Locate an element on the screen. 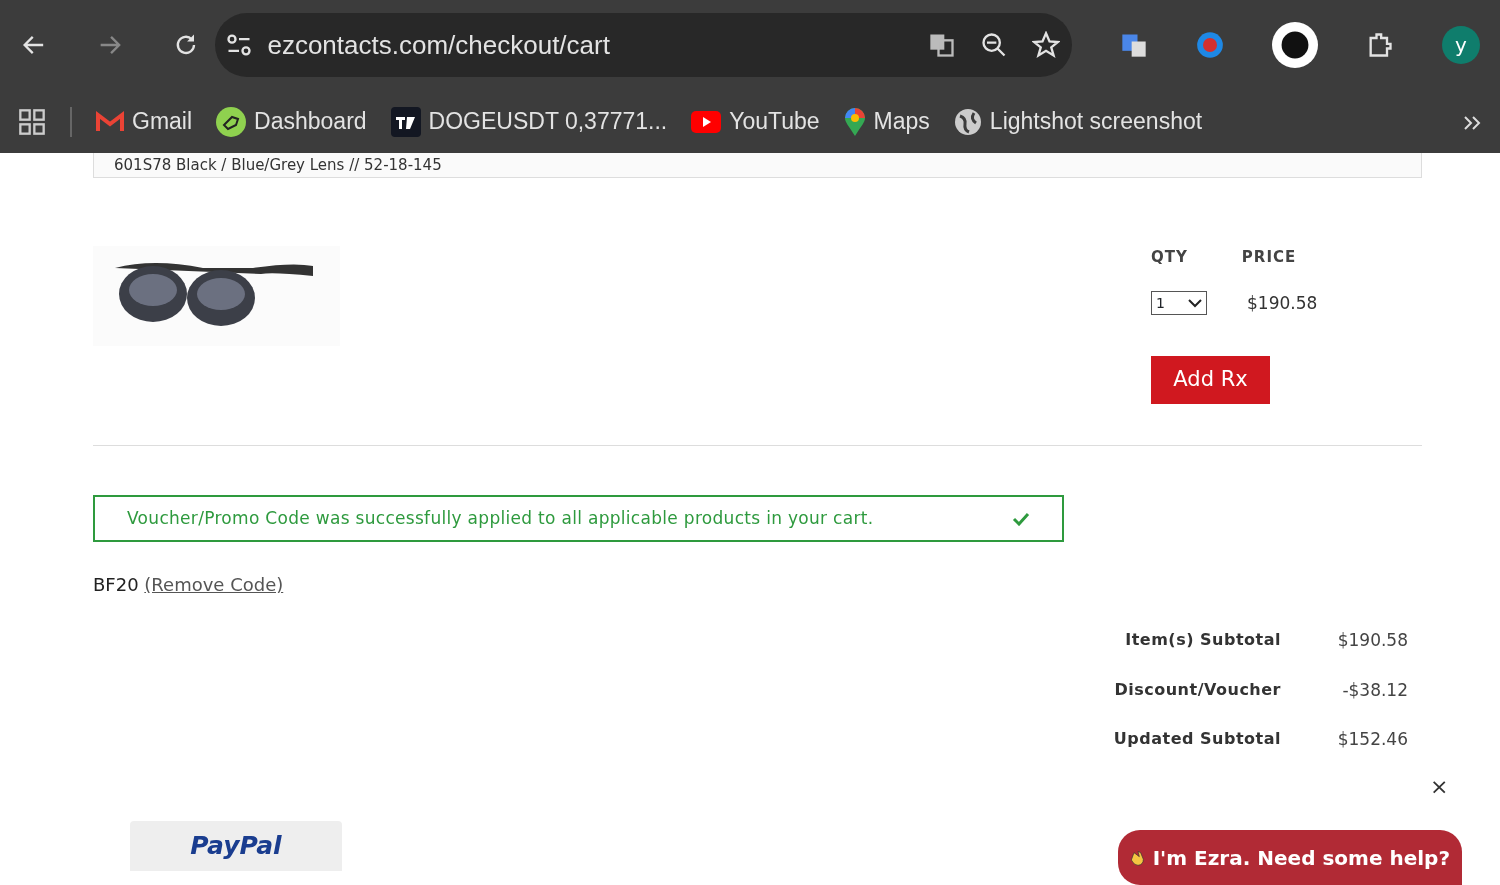  zoom-out-icon is located at coordinates (994, 45).